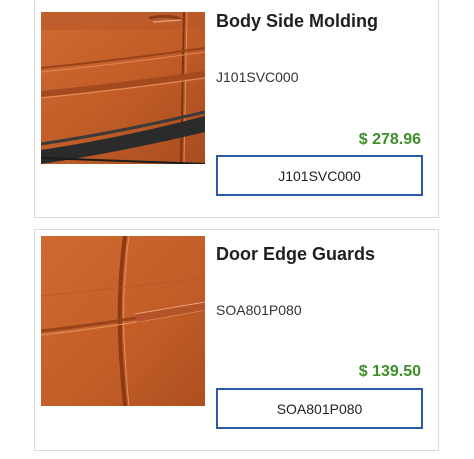  What do you see at coordinates (319, 175) in the screenshot?
I see `part-number-button: J101SVC000` at bounding box center [319, 175].